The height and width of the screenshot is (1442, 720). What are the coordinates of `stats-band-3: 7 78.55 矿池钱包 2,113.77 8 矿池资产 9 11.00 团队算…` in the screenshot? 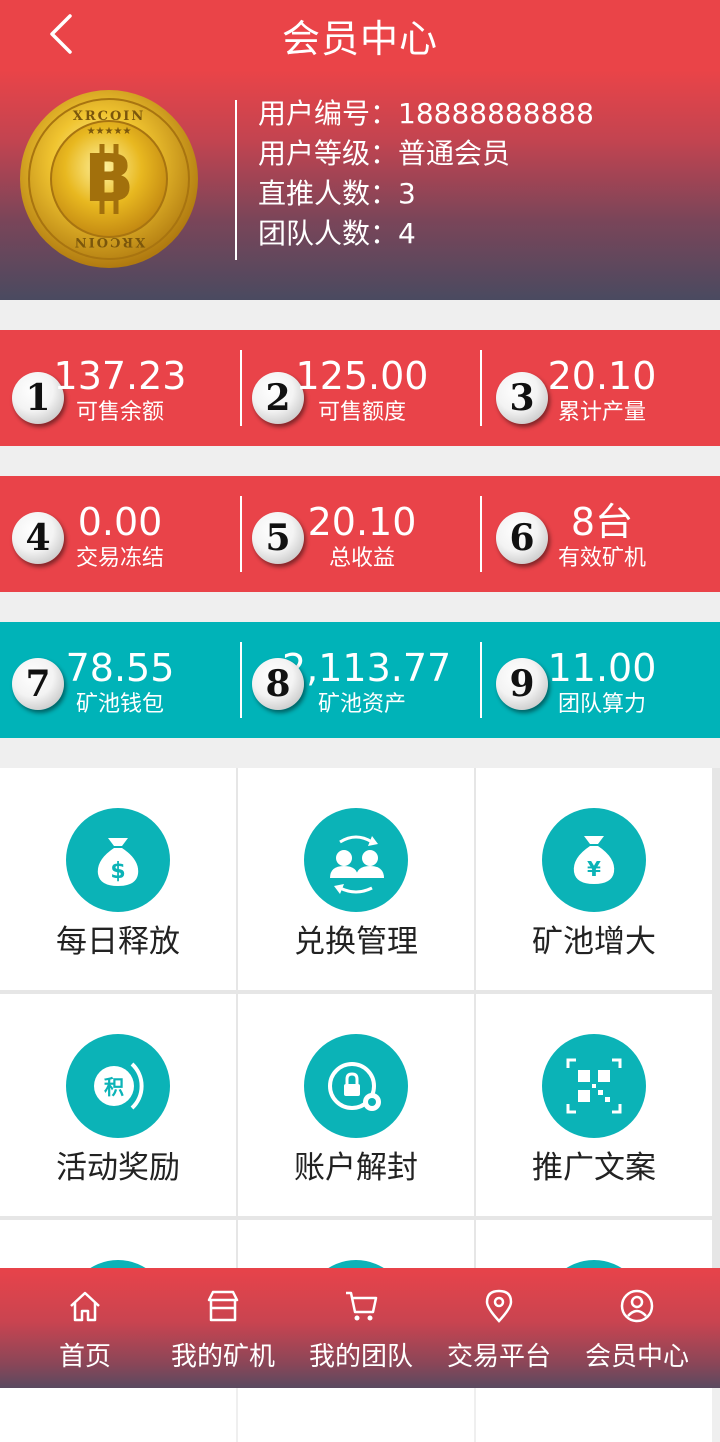 It's located at (360, 680).